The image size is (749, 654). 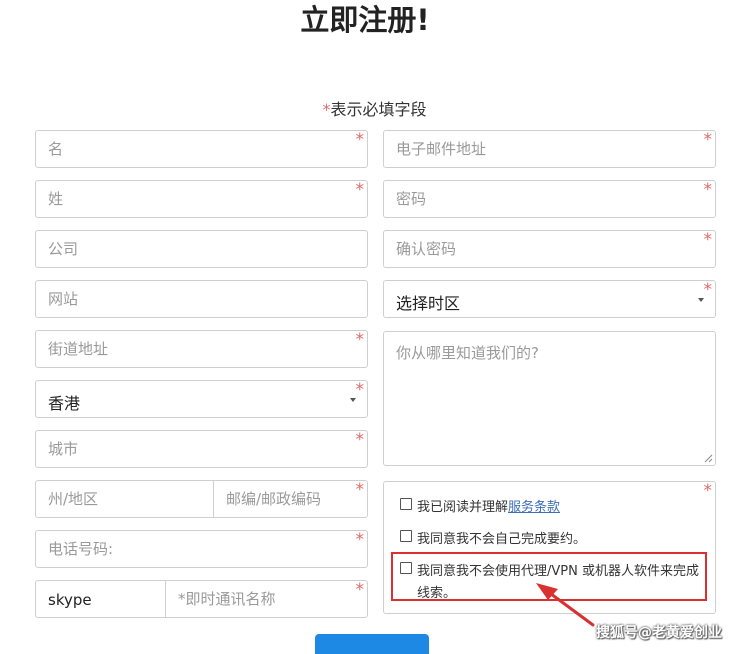 I want to click on watermark: 搜狐号@老黄爱创业, so click(x=659, y=633).